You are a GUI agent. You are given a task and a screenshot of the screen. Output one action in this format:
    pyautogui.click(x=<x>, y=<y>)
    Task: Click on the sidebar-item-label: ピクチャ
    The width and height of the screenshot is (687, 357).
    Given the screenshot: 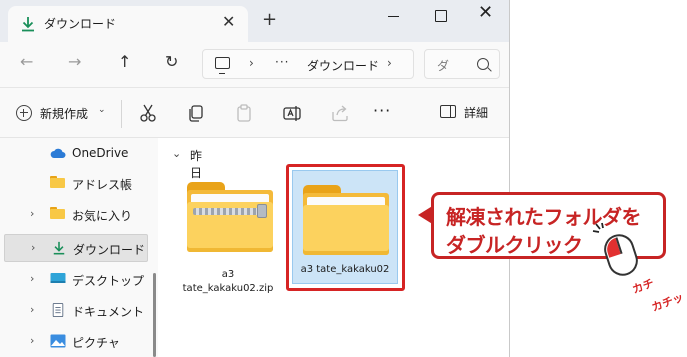 What is the action you would take?
    pyautogui.click(x=96, y=343)
    